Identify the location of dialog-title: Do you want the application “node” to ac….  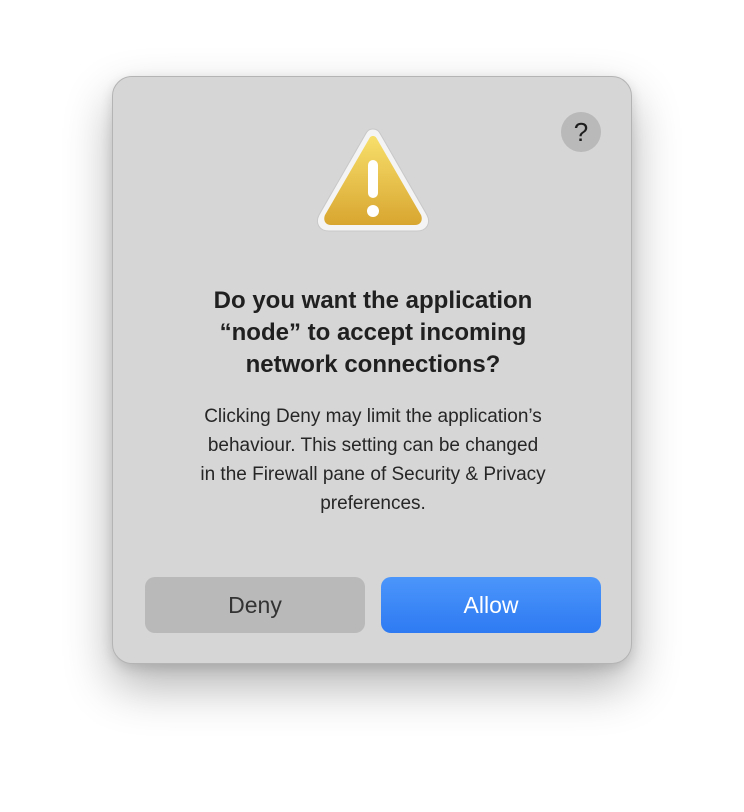
(373, 333).